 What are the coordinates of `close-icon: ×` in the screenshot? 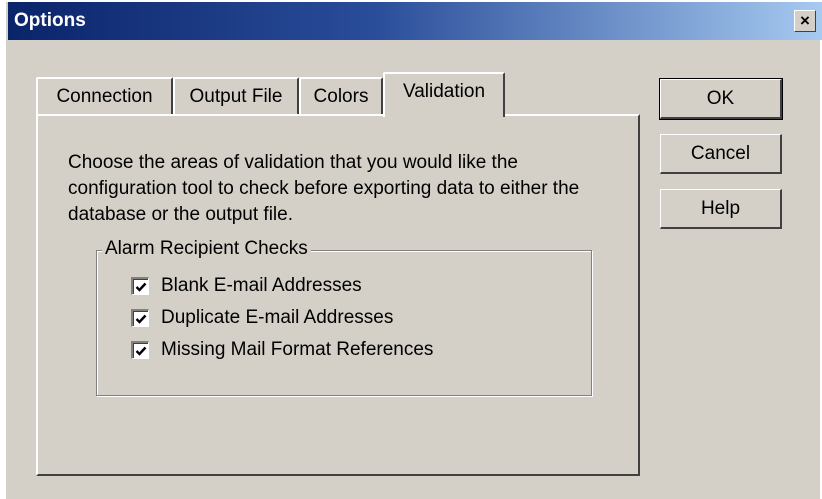 It's located at (805, 20).